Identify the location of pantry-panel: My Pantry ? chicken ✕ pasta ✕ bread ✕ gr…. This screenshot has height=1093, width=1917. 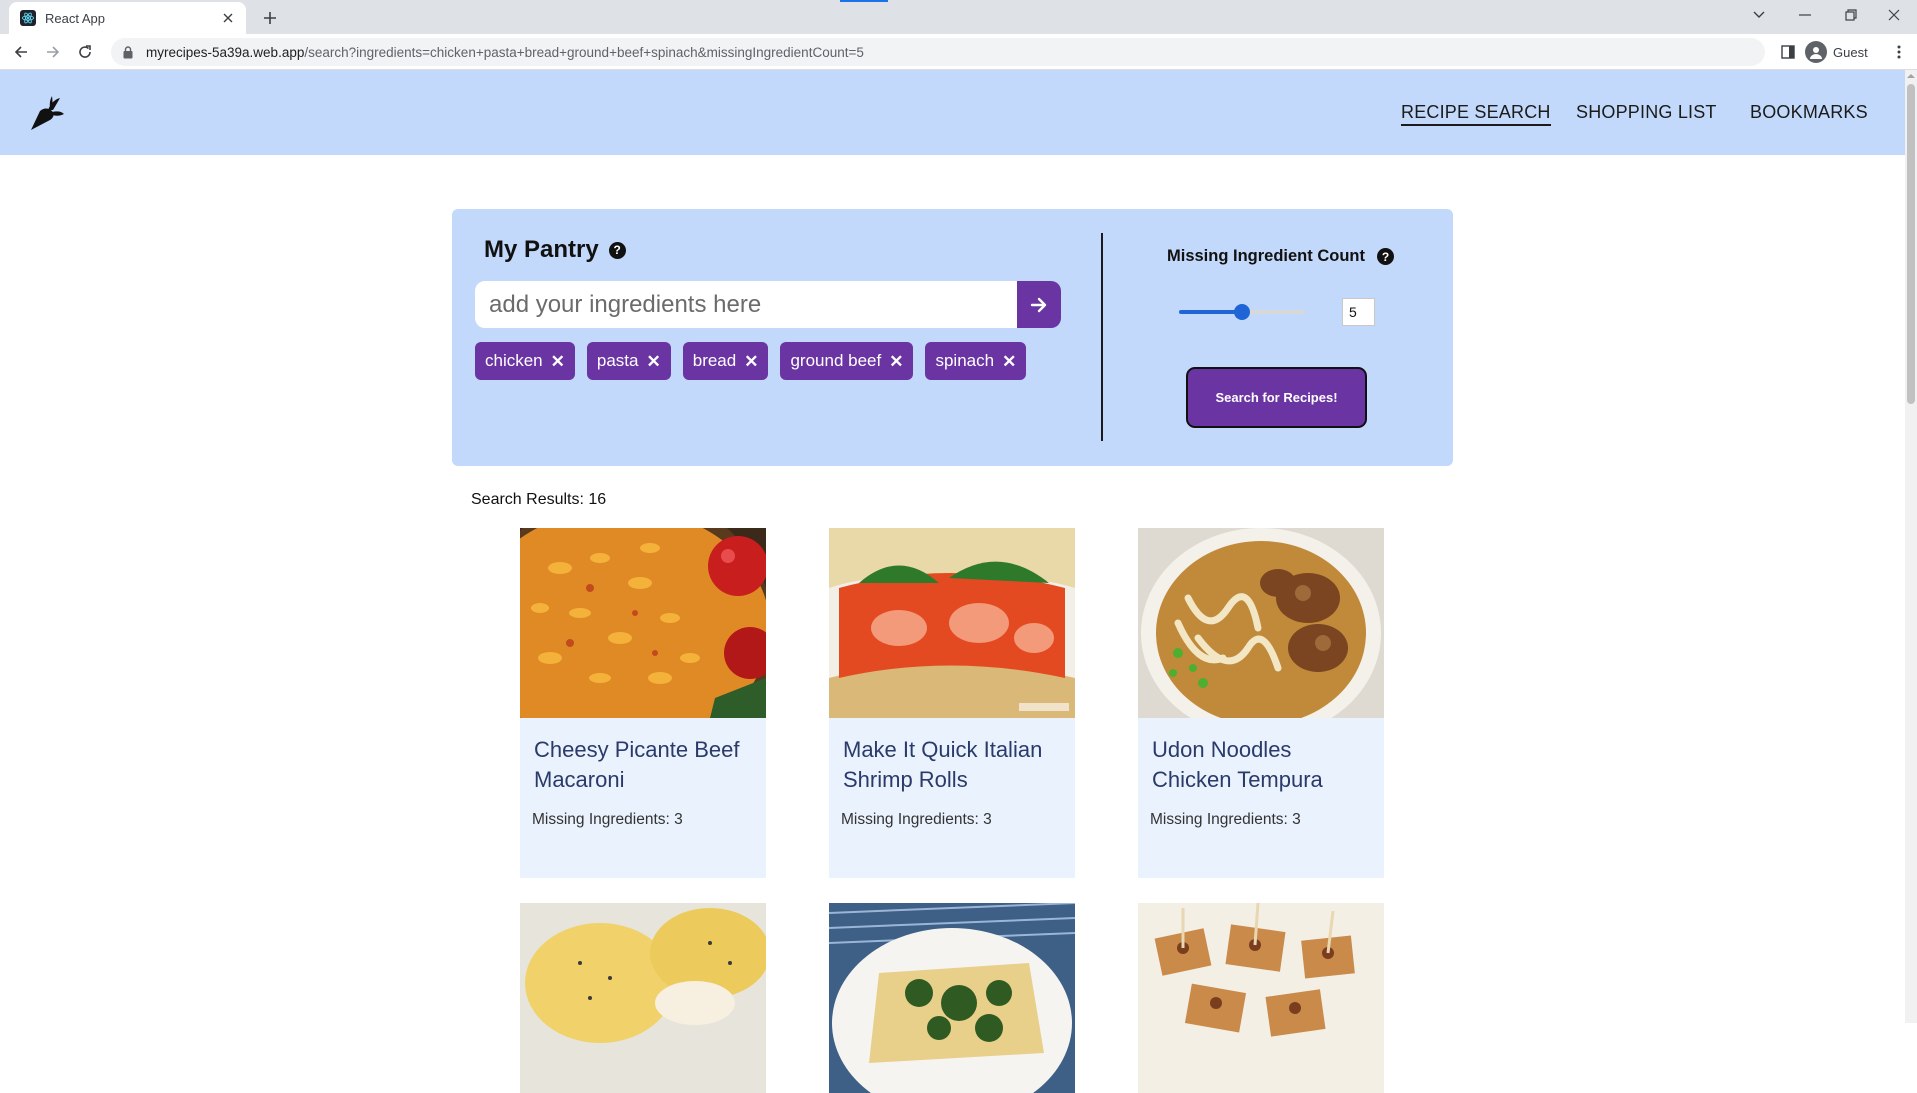
(952, 337).